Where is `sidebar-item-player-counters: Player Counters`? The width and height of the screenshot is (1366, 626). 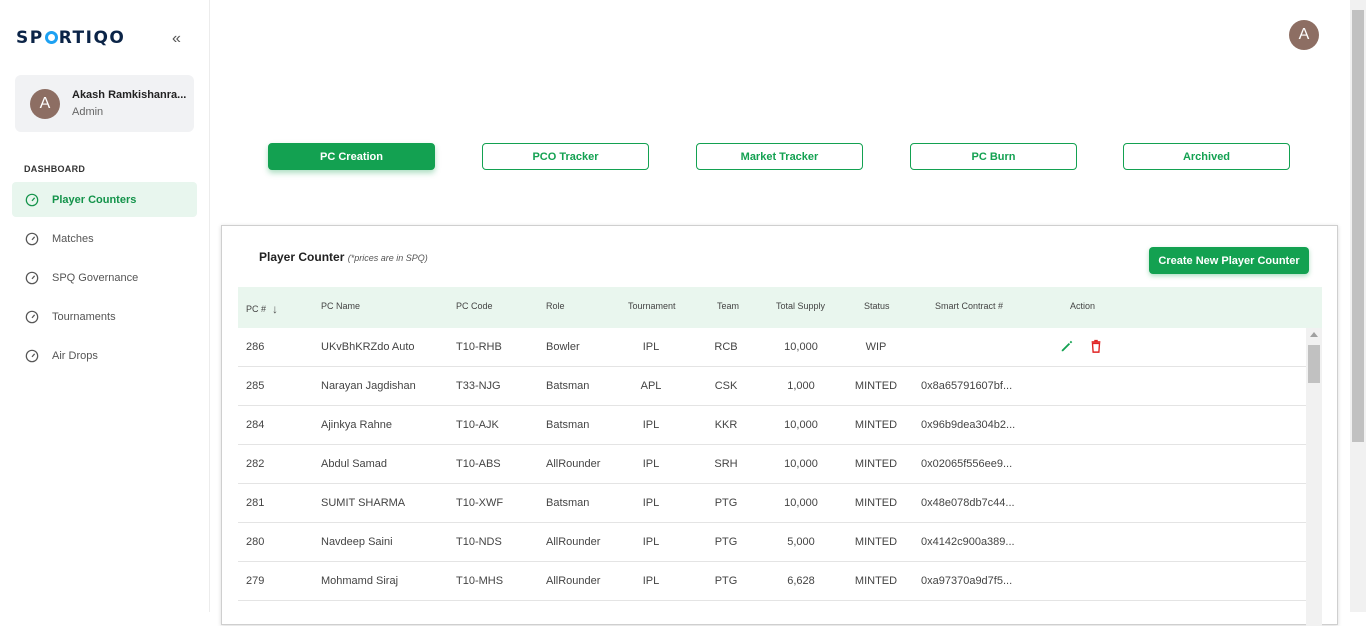
sidebar-item-player-counters: Player Counters is located at coordinates (104, 199).